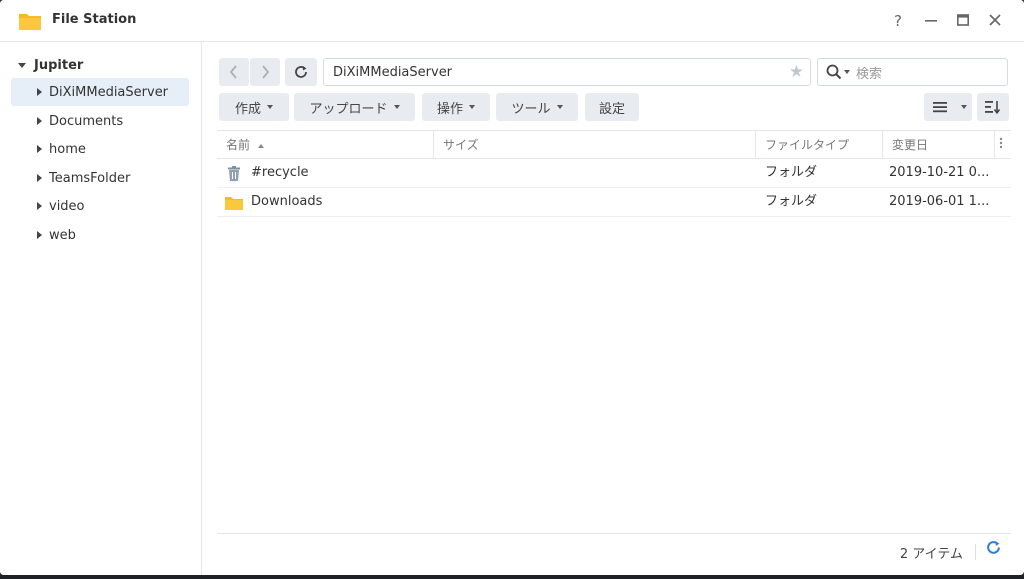  What do you see at coordinates (594, 145) in the screenshot?
I see `column-header-size: サイズ` at bounding box center [594, 145].